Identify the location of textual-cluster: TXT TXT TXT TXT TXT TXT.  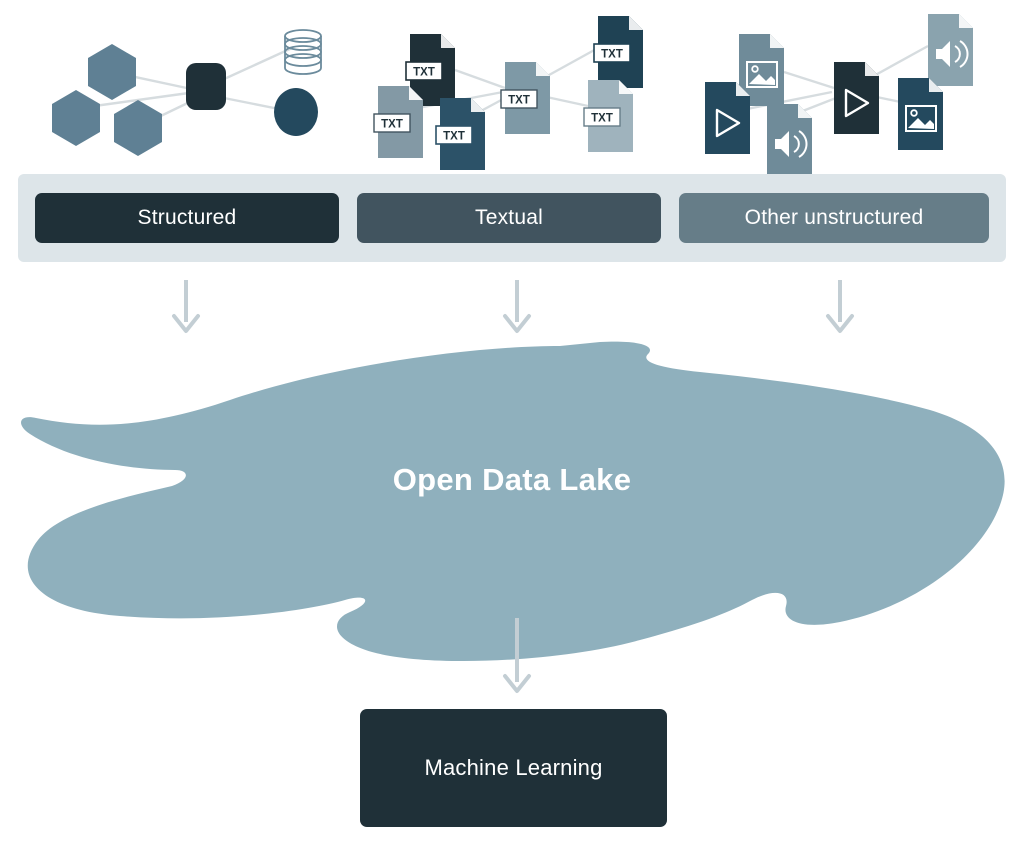
(508, 93).